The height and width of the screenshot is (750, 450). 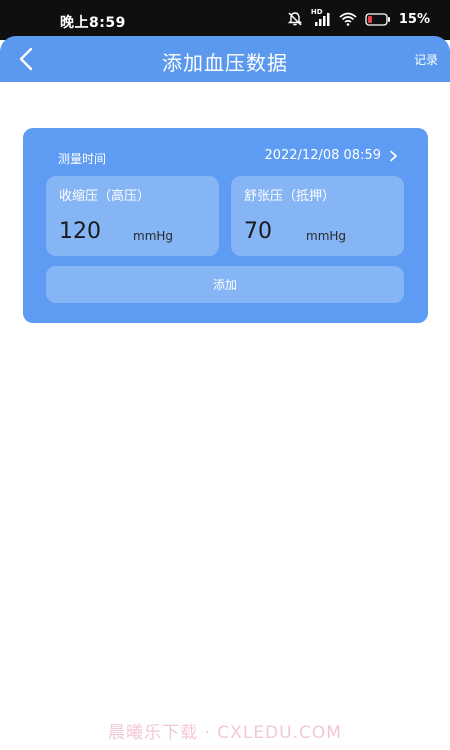 What do you see at coordinates (317, 216) in the screenshot?
I see `diastolic-panel: 舒张压（抵押） 70 mmHg` at bounding box center [317, 216].